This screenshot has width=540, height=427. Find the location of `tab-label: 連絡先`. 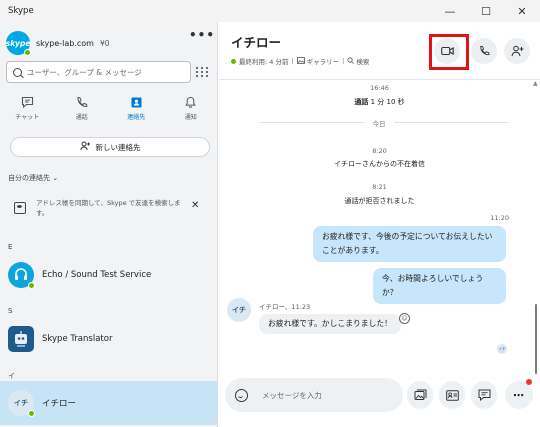

tab-label: 連絡先 is located at coordinates (136, 117).